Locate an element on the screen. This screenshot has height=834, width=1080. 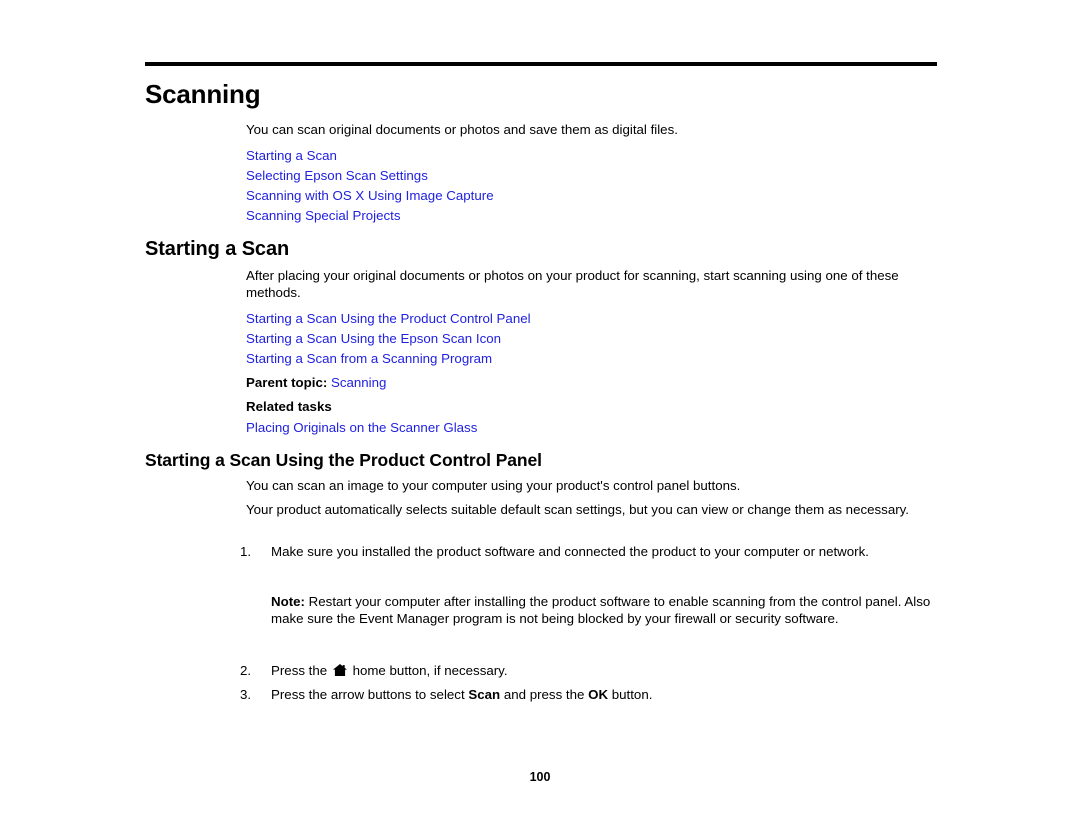
related-task-link-placing-originals: Placing Originals on the Scanner Glass is located at coordinates (361, 428).